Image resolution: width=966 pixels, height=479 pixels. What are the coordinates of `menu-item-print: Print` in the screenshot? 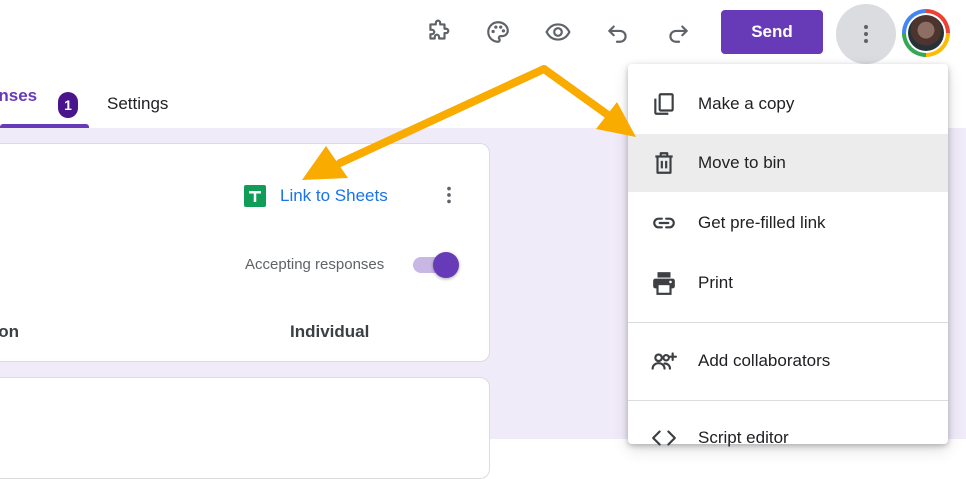 It's located at (788, 283).